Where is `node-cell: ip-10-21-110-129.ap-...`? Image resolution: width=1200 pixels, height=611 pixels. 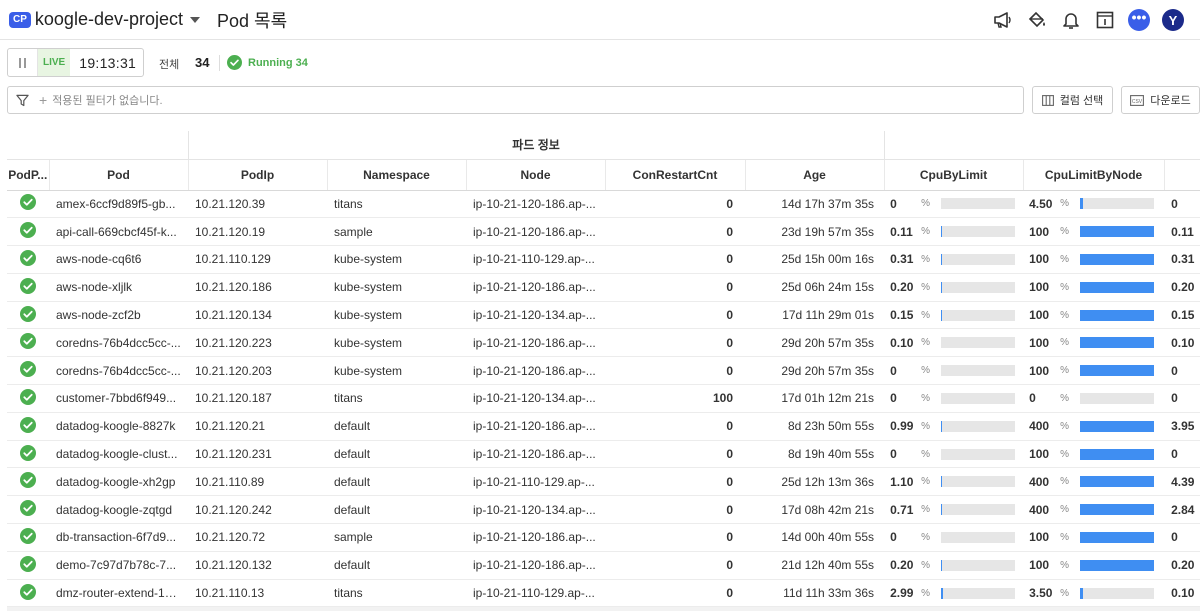 node-cell: ip-10-21-110-129.ap-... is located at coordinates (535, 593).